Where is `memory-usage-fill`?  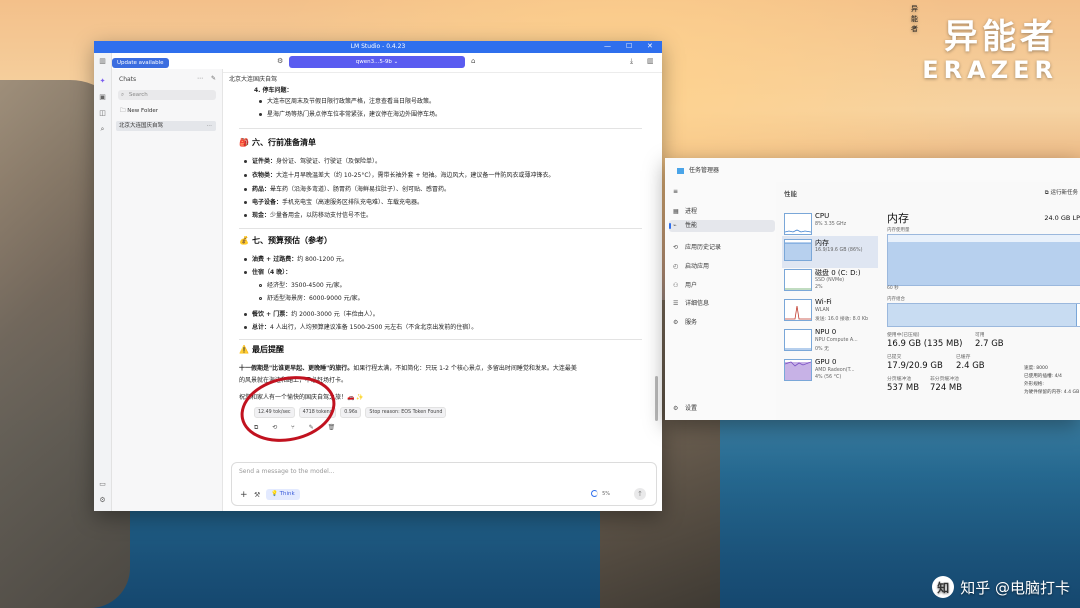 memory-usage-fill is located at coordinates (984, 263).